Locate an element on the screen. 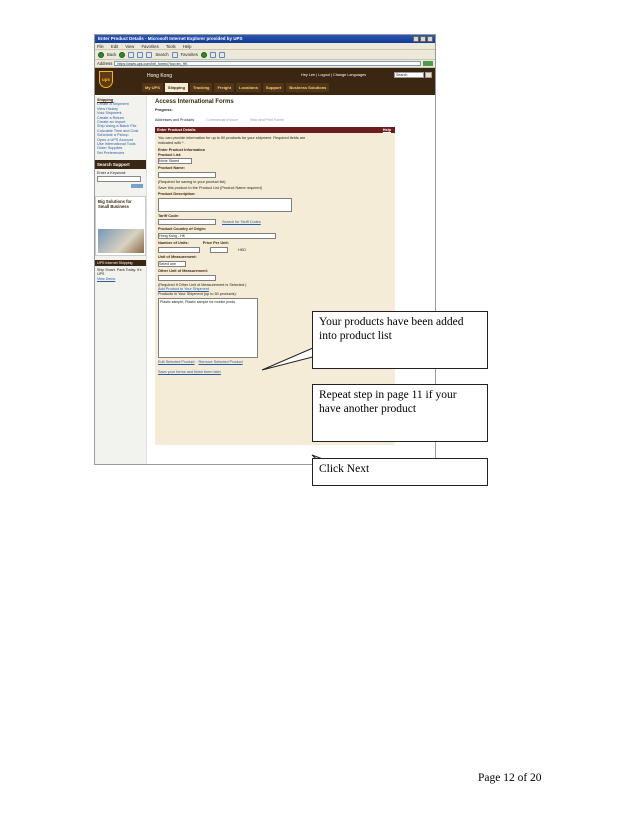 This screenshot has width=638, height=826. currency-label: HKD is located at coordinates (242, 250).